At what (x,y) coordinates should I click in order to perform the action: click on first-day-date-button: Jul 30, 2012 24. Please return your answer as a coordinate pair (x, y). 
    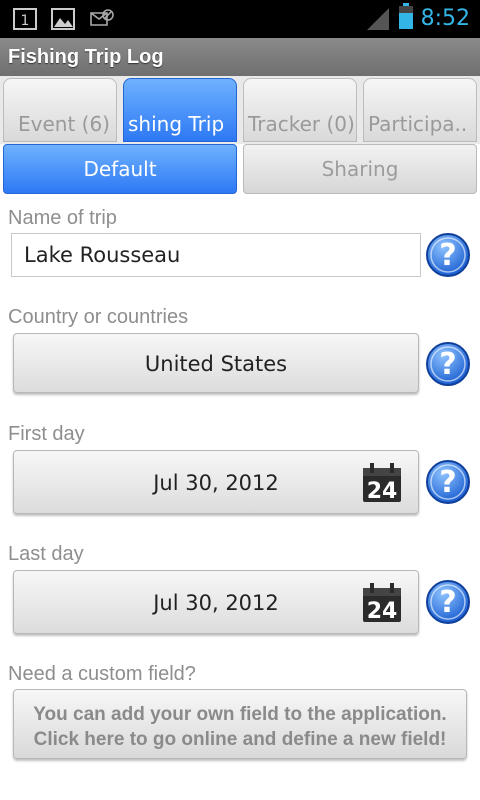
    Looking at the image, I should click on (216, 482).